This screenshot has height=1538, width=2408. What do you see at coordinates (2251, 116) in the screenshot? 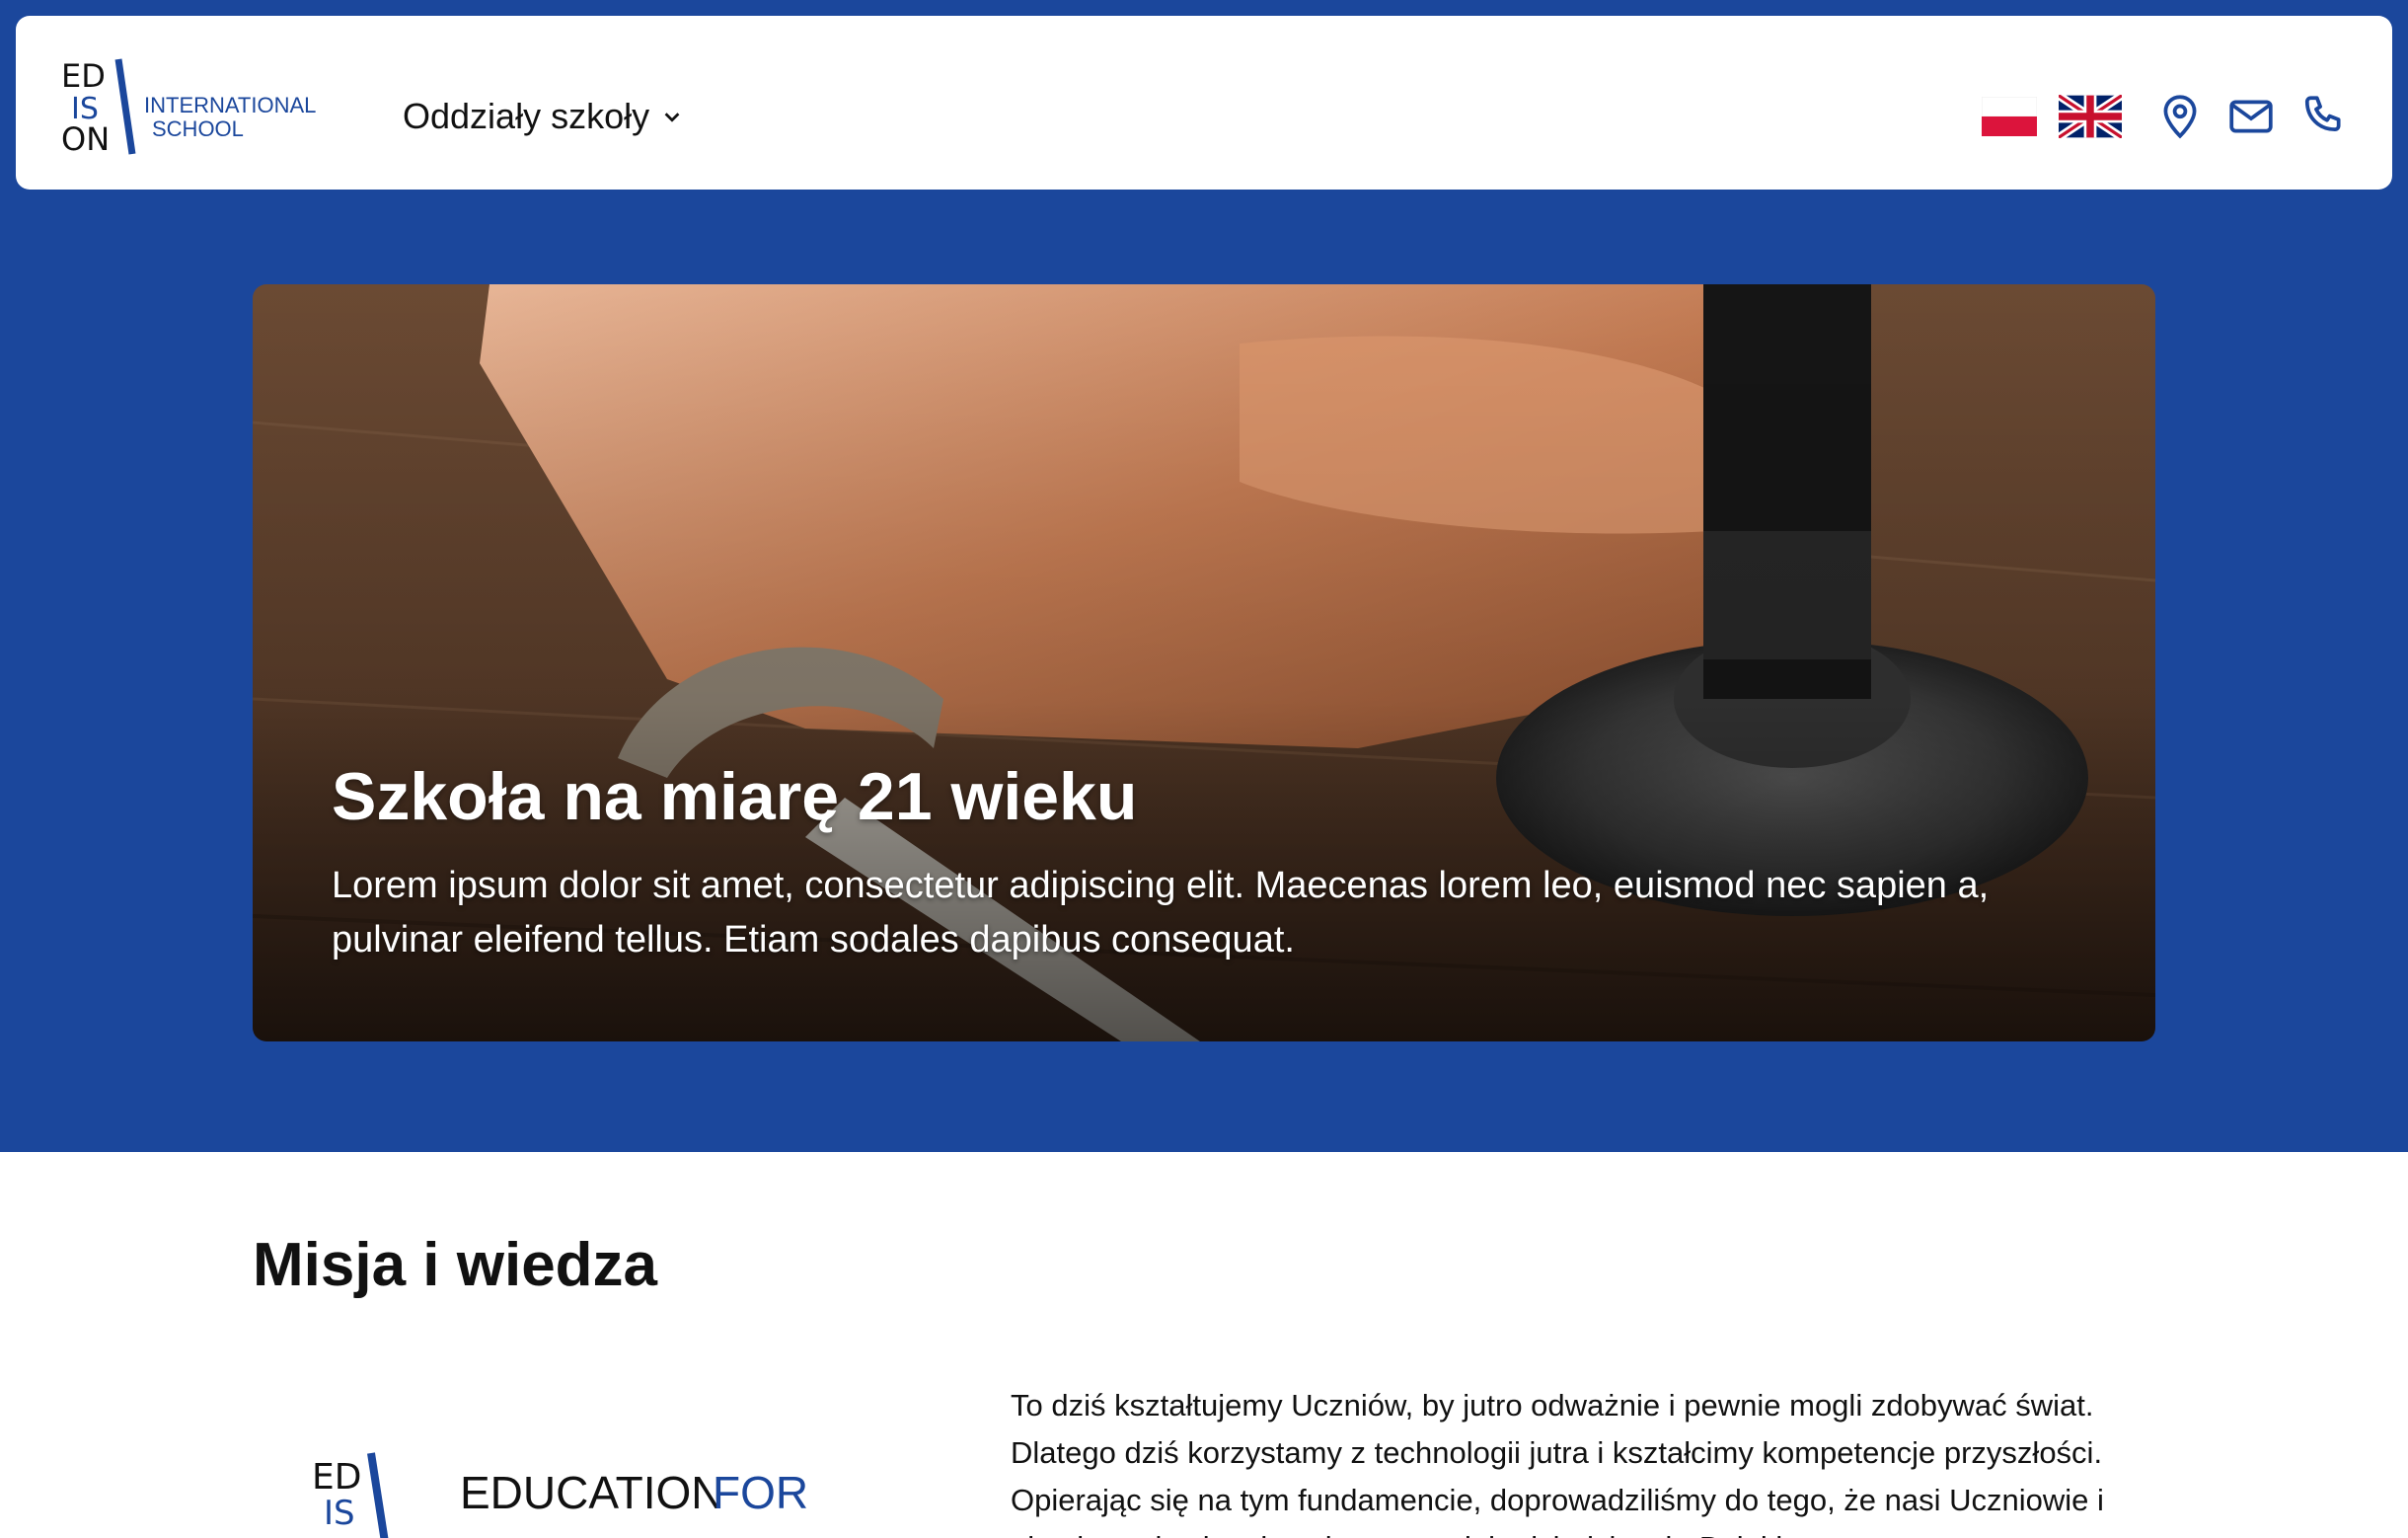
I see `mail-icon` at bounding box center [2251, 116].